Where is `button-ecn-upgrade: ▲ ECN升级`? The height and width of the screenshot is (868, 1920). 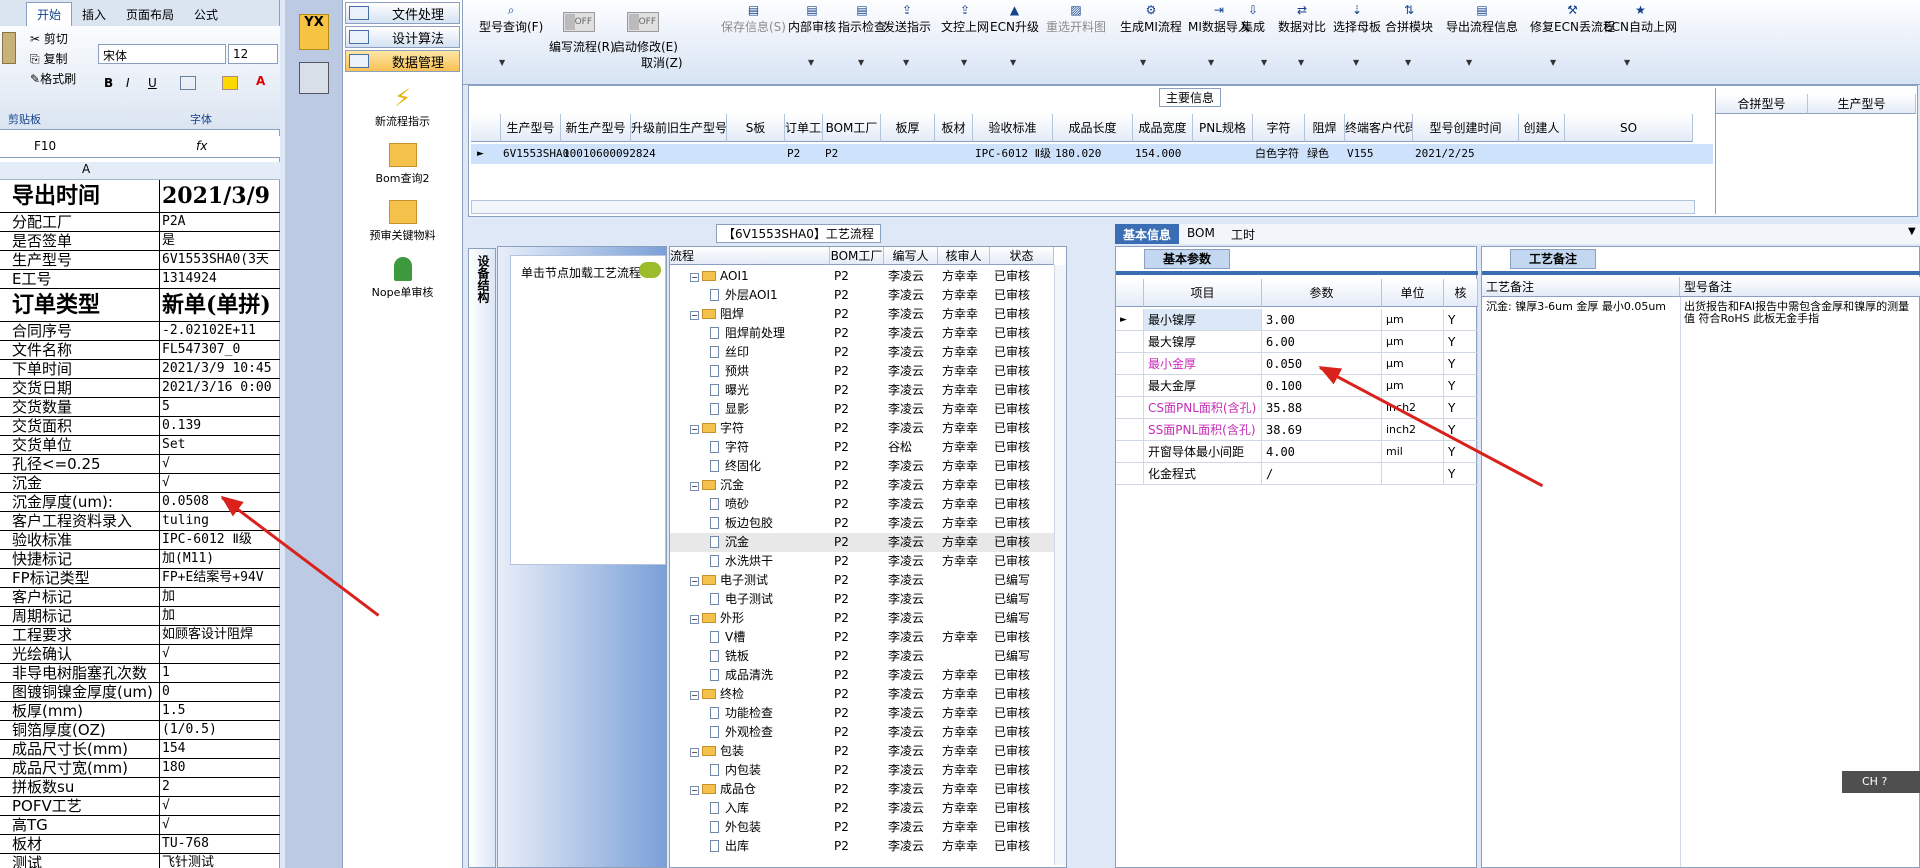
button-ecn-upgrade: ▲ ECN升级 is located at coordinates (1014, 19).